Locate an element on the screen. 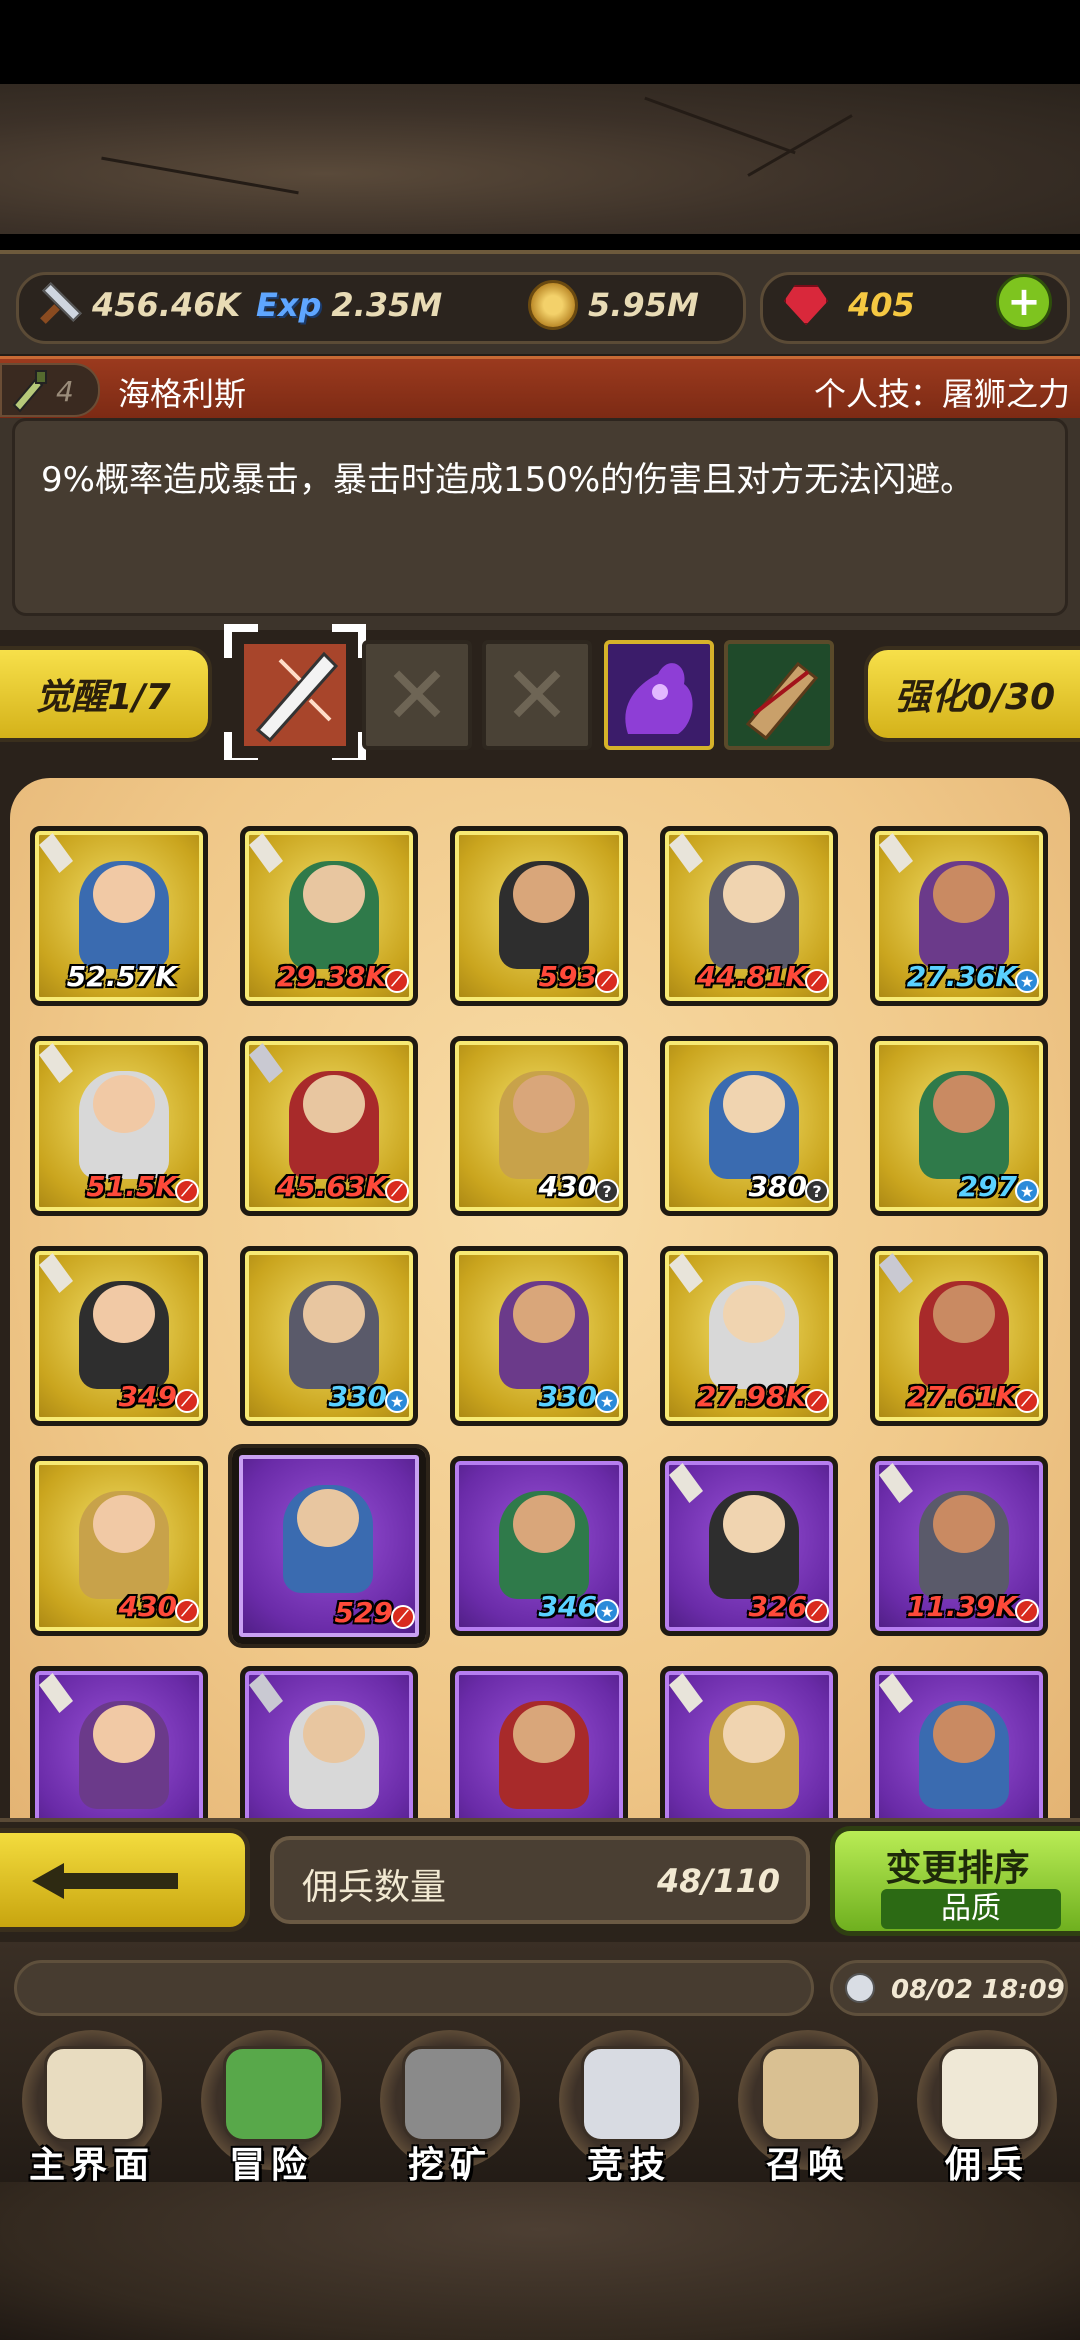  back-button is located at coordinates (125, 1880).